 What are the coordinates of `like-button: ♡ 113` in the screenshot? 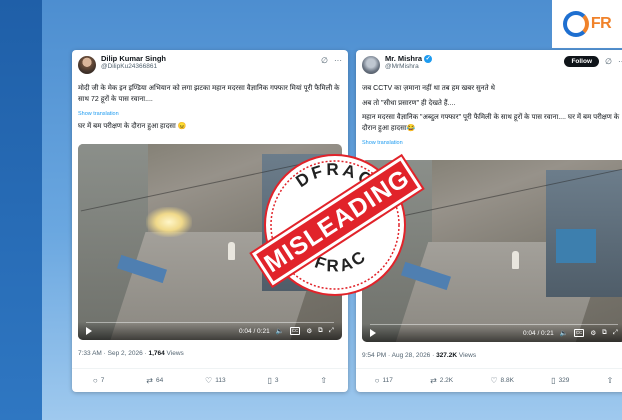 It's located at (215, 380).